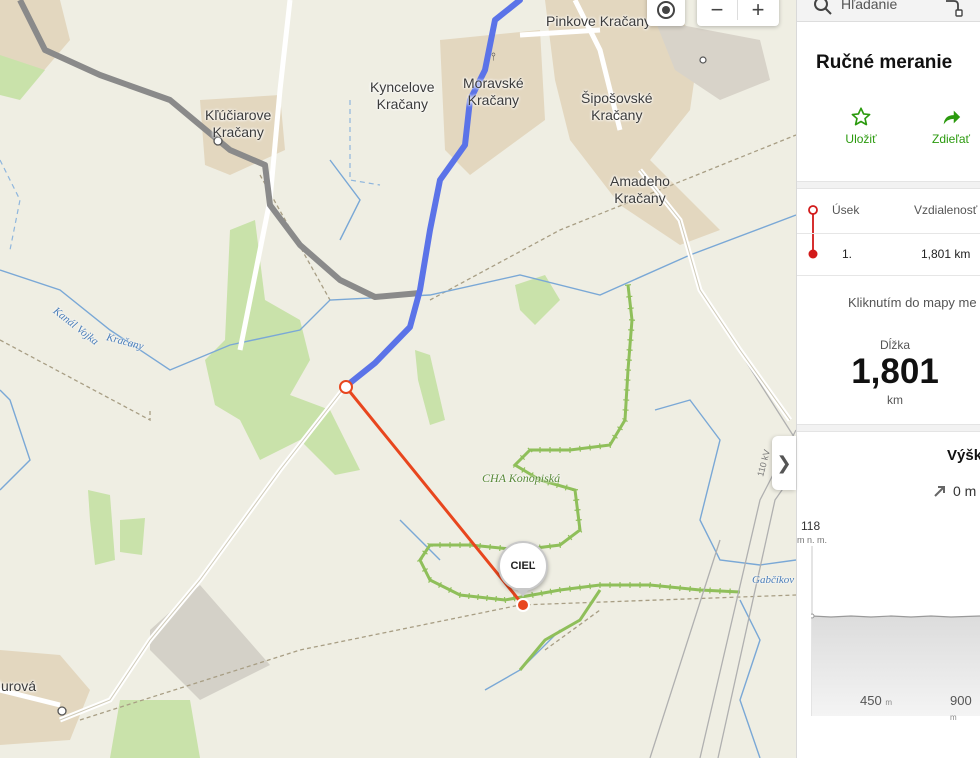 Image resolution: width=980 pixels, height=758 pixels. What do you see at coordinates (876, 700) in the screenshot?
I see `elevation-x-tick: 450 m` at bounding box center [876, 700].